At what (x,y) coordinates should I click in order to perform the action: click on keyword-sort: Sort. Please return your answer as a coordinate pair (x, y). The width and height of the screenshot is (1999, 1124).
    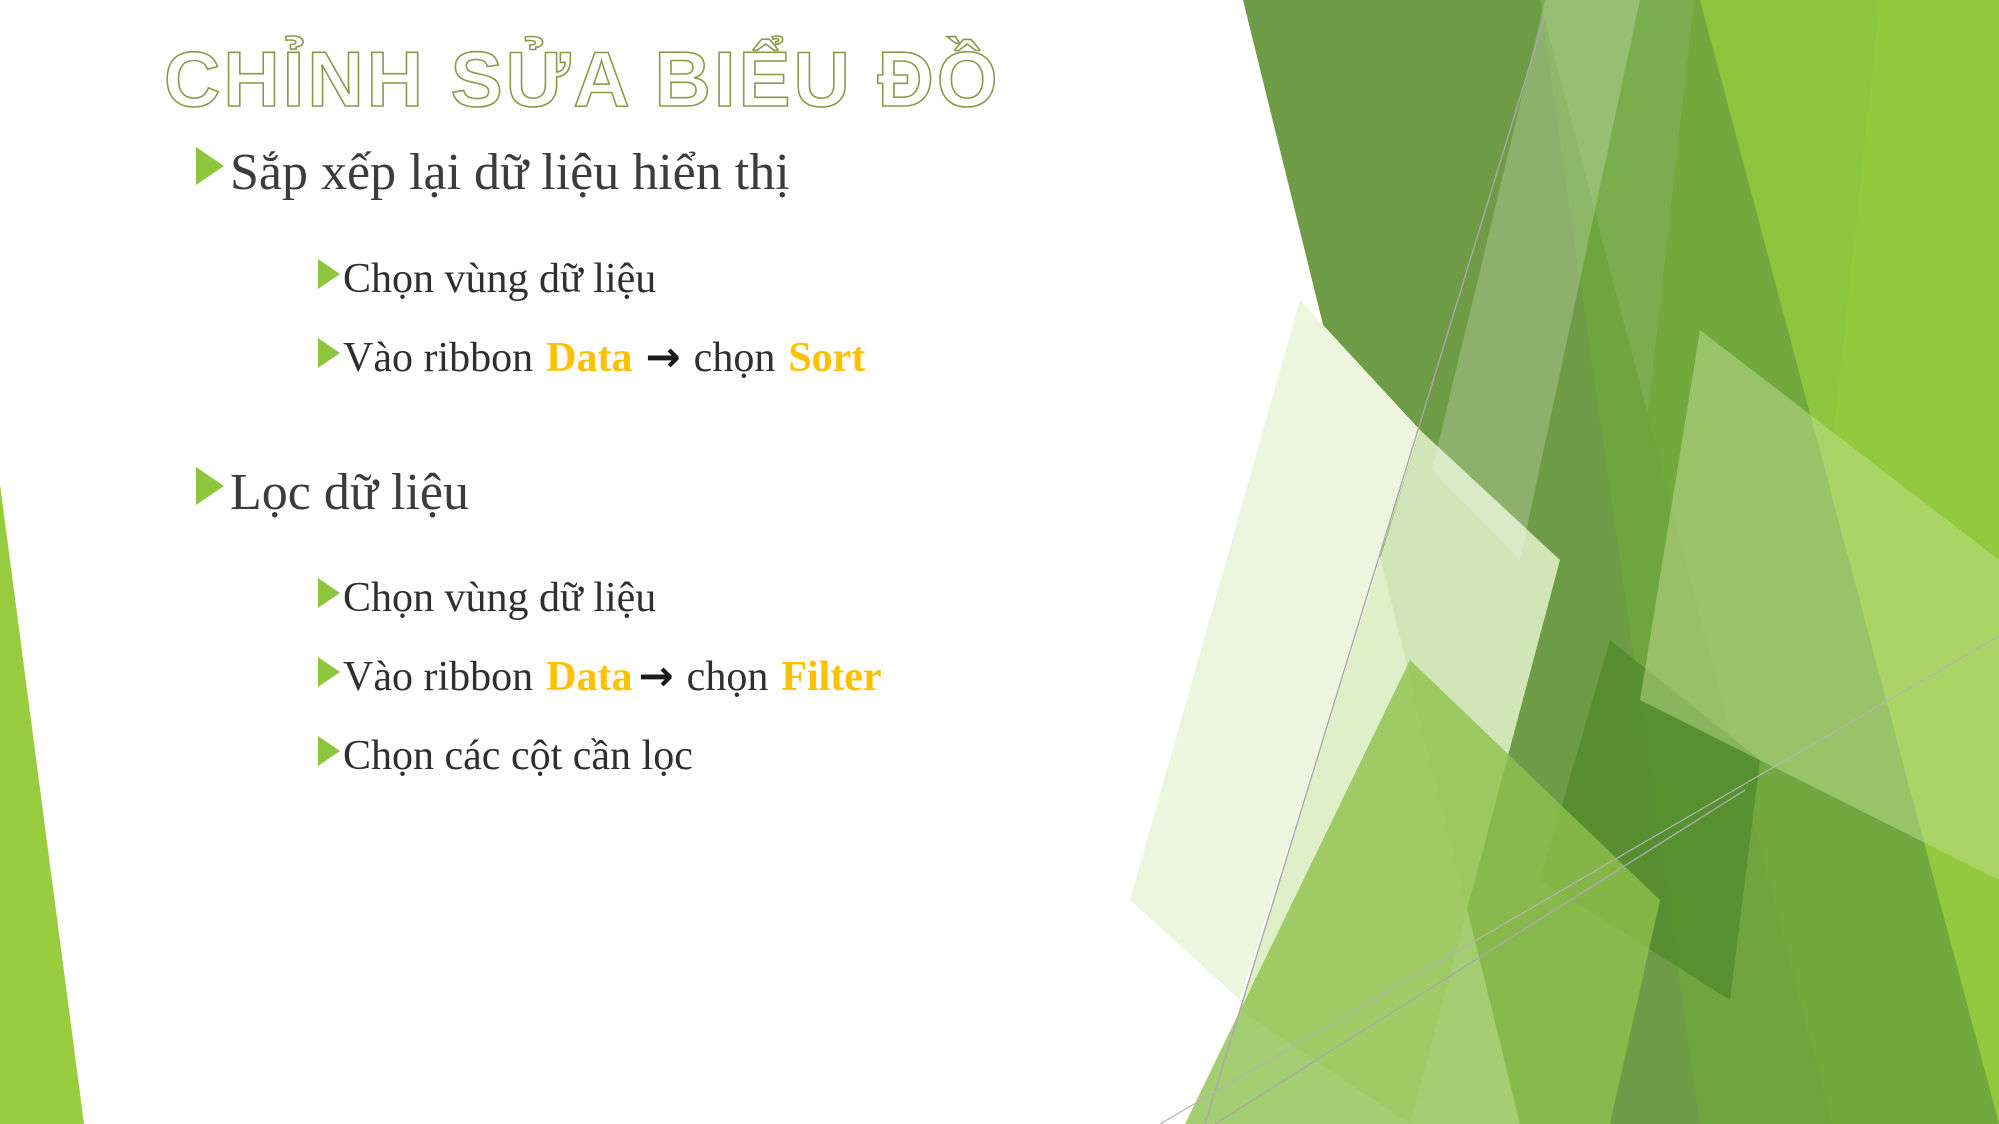
    Looking at the image, I should click on (827, 357).